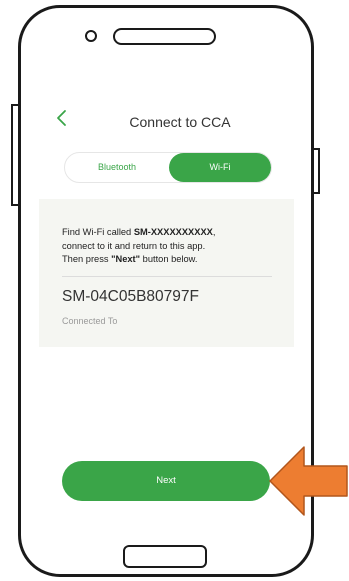 The height and width of the screenshot is (581, 349). Describe the element at coordinates (166, 481) in the screenshot. I see `next-button: Next` at that location.